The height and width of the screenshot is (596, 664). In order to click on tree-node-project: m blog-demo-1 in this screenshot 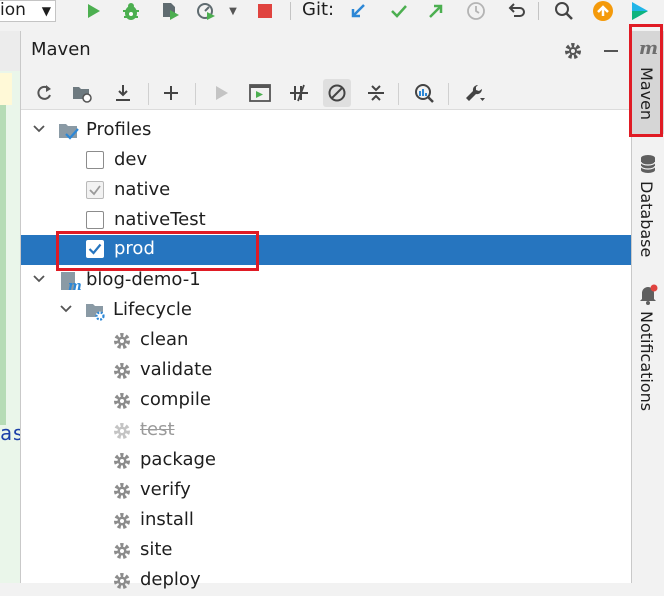, I will do `click(326, 281)`.